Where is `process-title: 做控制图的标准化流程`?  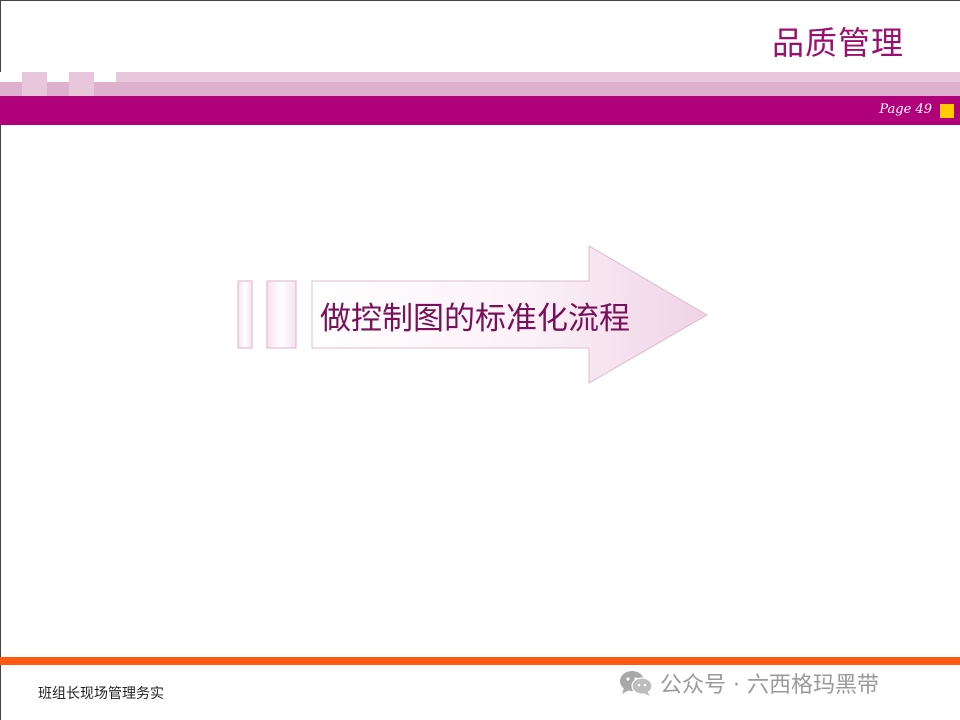
process-title: 做控制图的标准化流程 is located at coordinates (475, 319).